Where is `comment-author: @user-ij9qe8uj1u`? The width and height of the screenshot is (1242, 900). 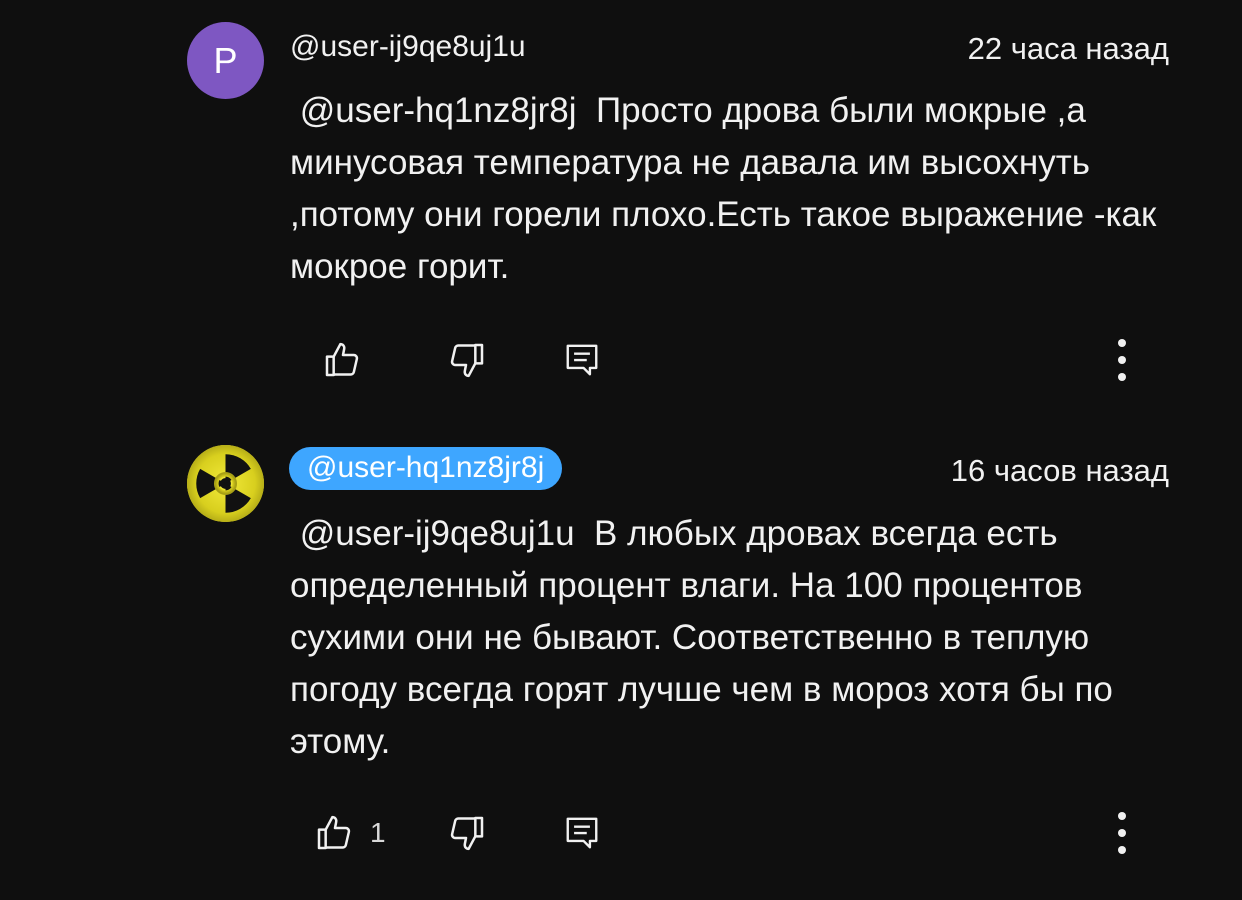 comment-author: @user-ij9qe8uj1u is located at coordinates (408, 47).